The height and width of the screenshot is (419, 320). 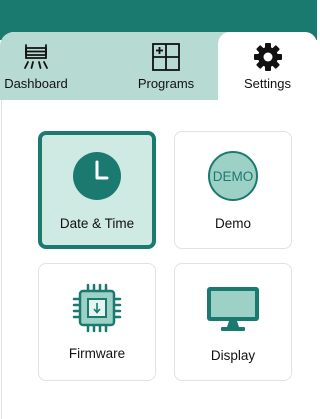 What do you see at coordinates (166, 83) in the screenshot?
I see `tab-programs-label: Programs` at bounding box center [166, 83].